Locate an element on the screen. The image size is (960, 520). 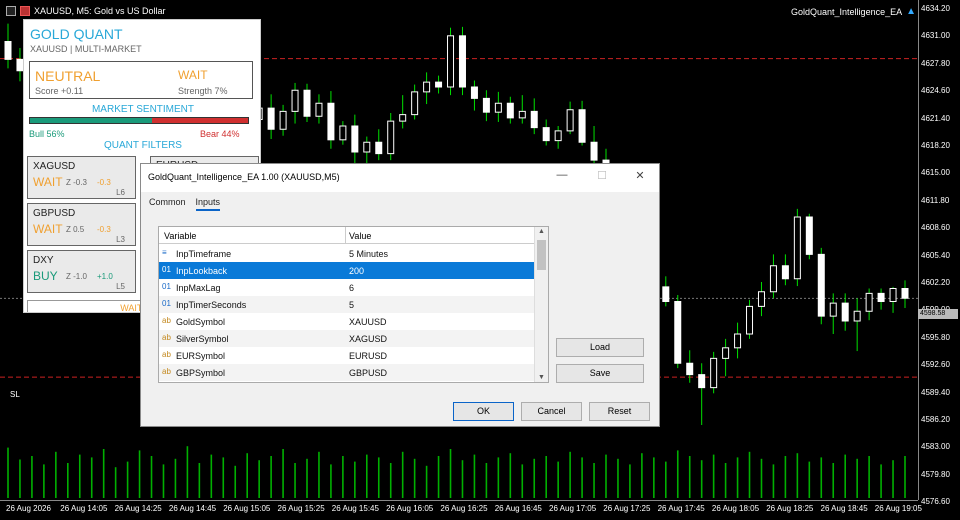
maximize-icon: ☐ is located at coordinates (602, 176).